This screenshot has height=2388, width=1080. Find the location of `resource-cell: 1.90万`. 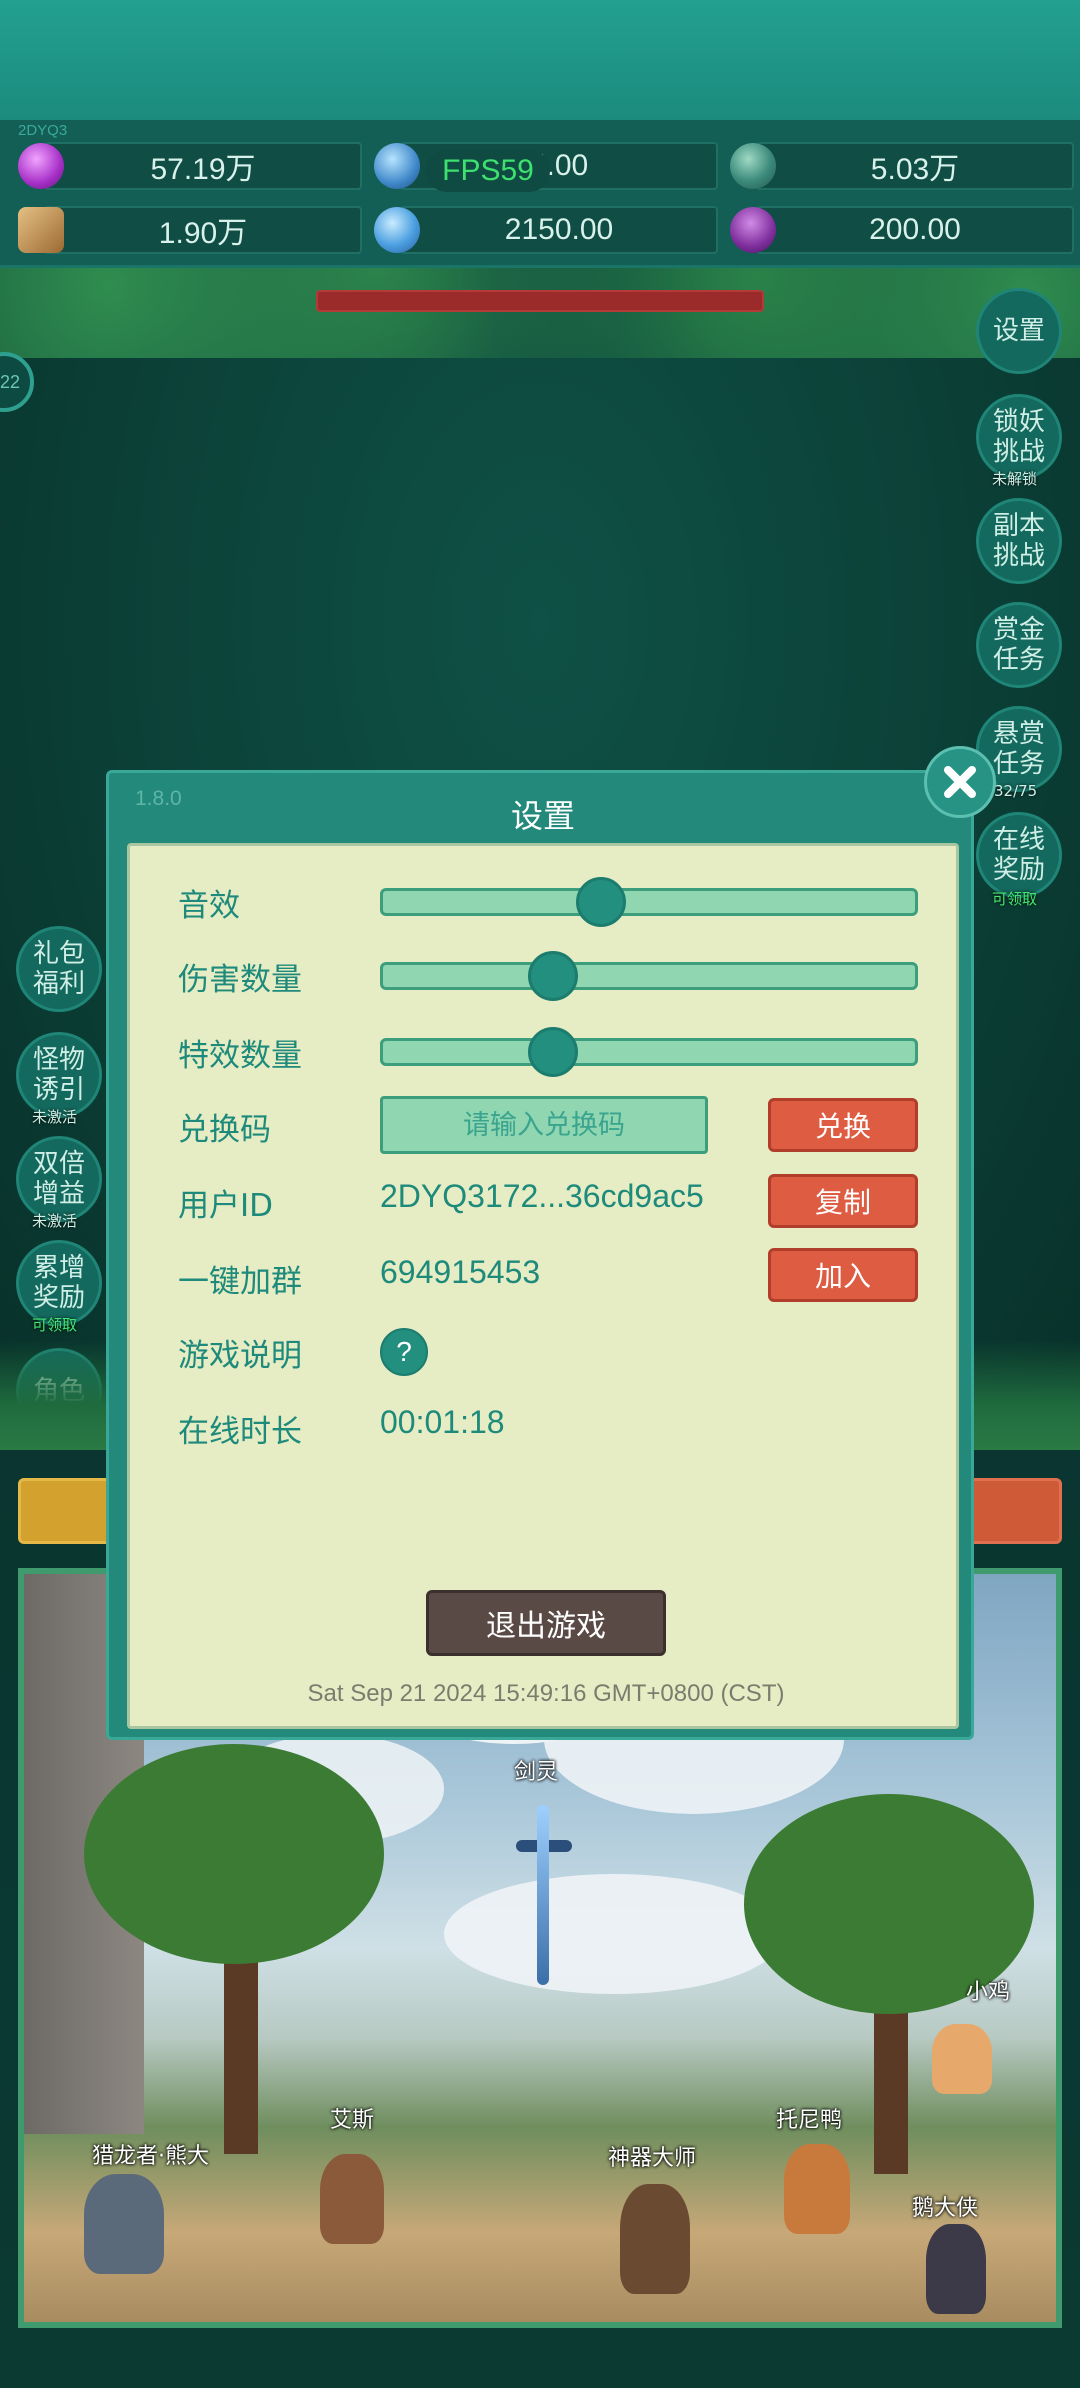

resource-cell: 1.90万 is located at coordinates (203, 230).